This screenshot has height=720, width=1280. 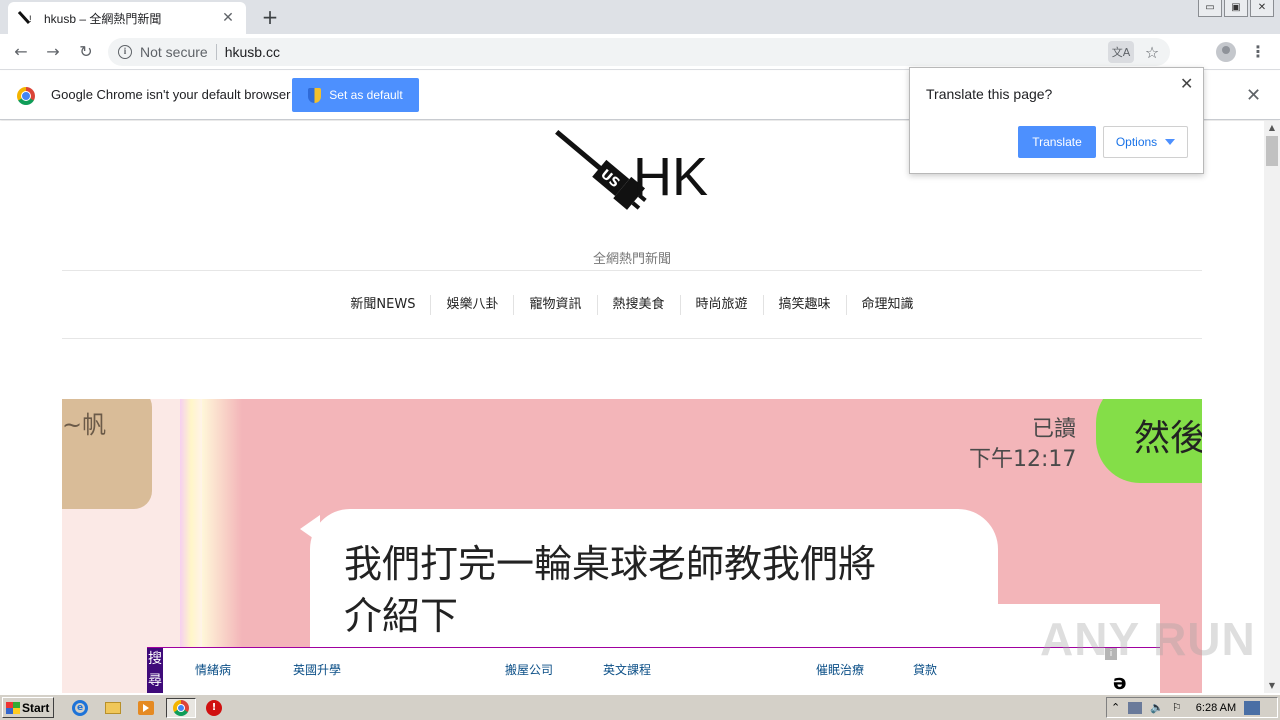 What do you see at coordinates (1192, 707) in the screenshot?
I see `system-tray: ⌃ 🔈 ⚐ 6:28 AM` at bounding box center [1192, 707].